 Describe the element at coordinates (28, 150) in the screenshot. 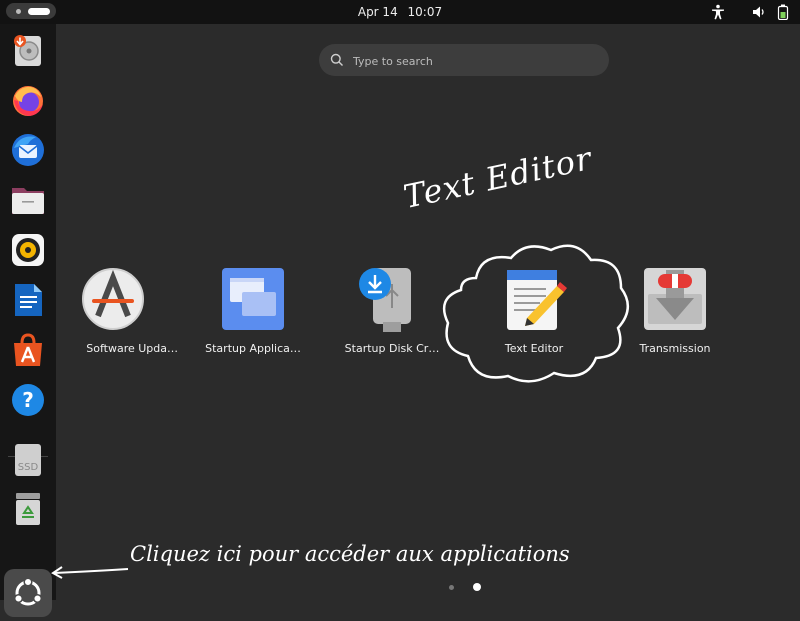

I see `thunderbird-icon` at that location.